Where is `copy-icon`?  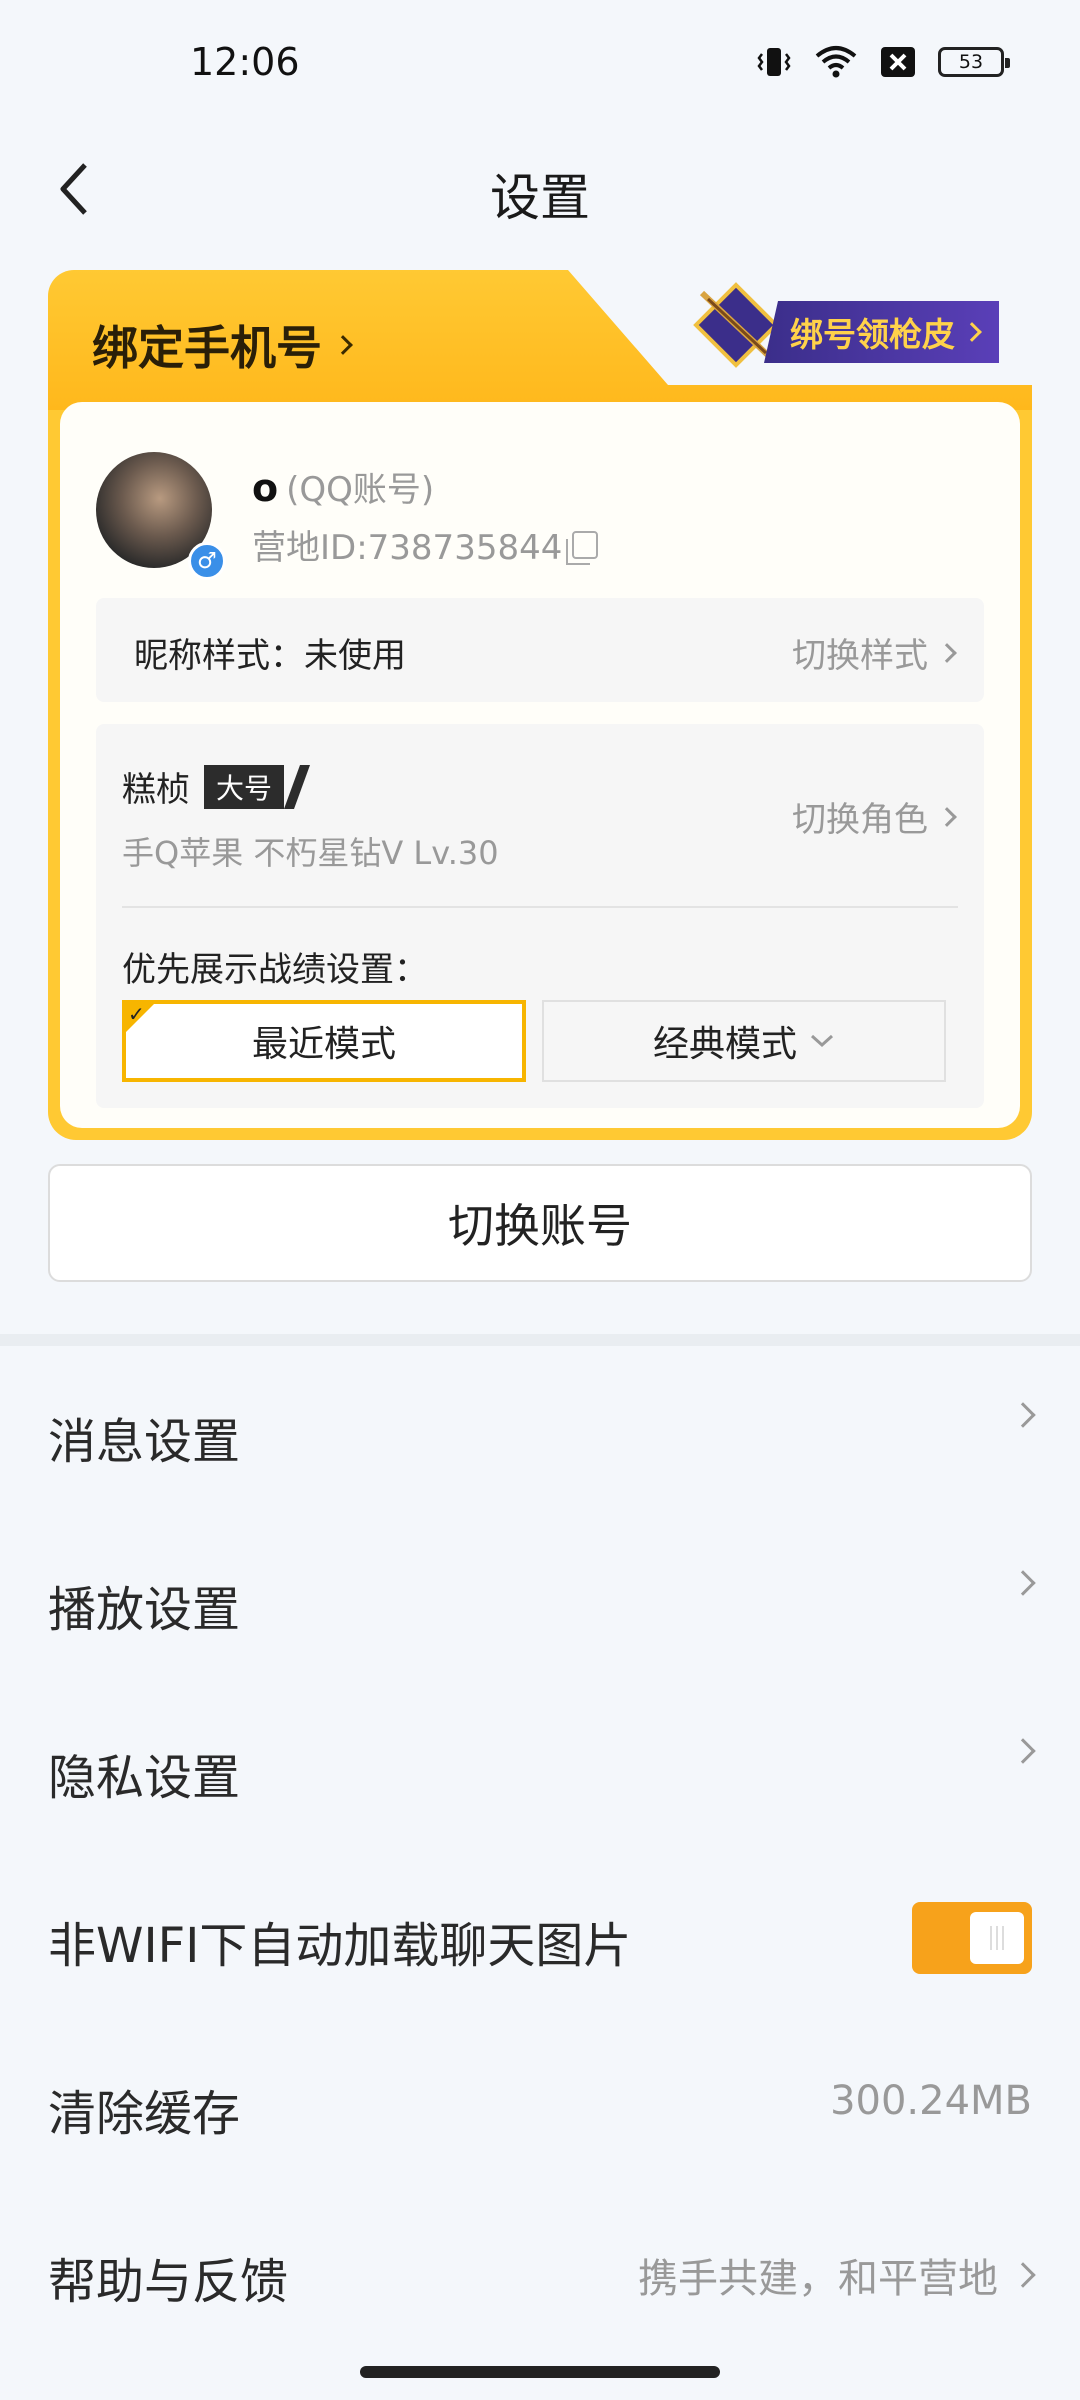 copy-icon is located at coordinates (582, 547).